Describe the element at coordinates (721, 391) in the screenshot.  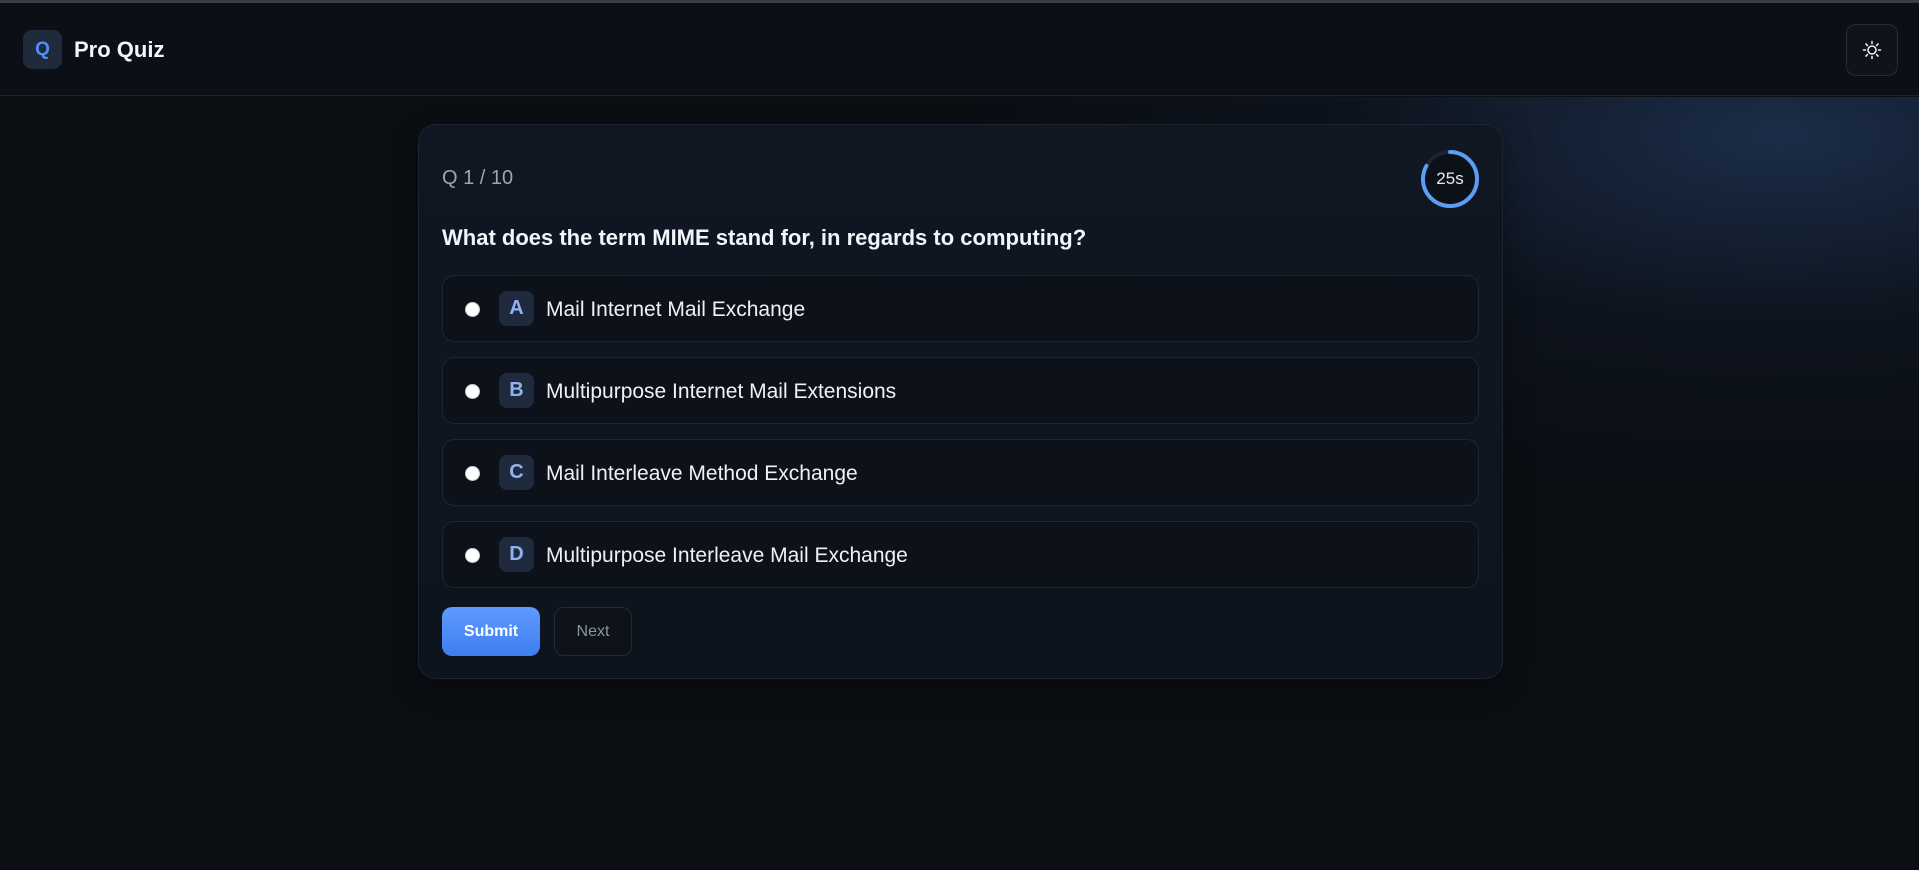
I see `option-b-text: Multipurpose Internet Mail Extensions` at that location.